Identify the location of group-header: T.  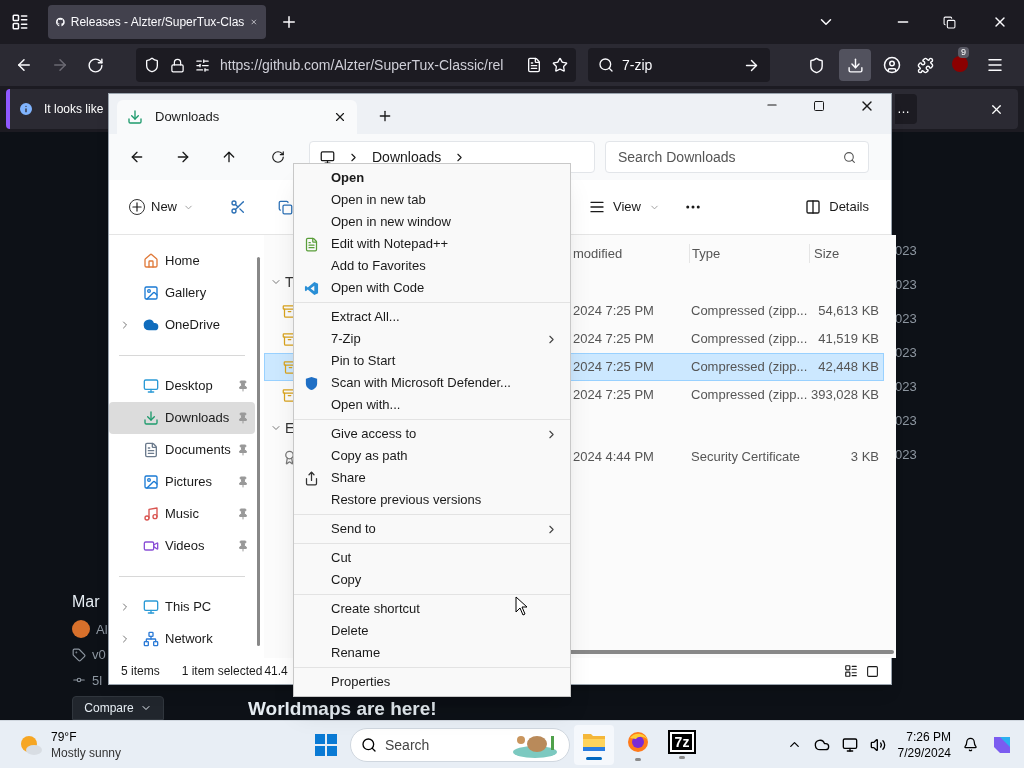
(289, 282).